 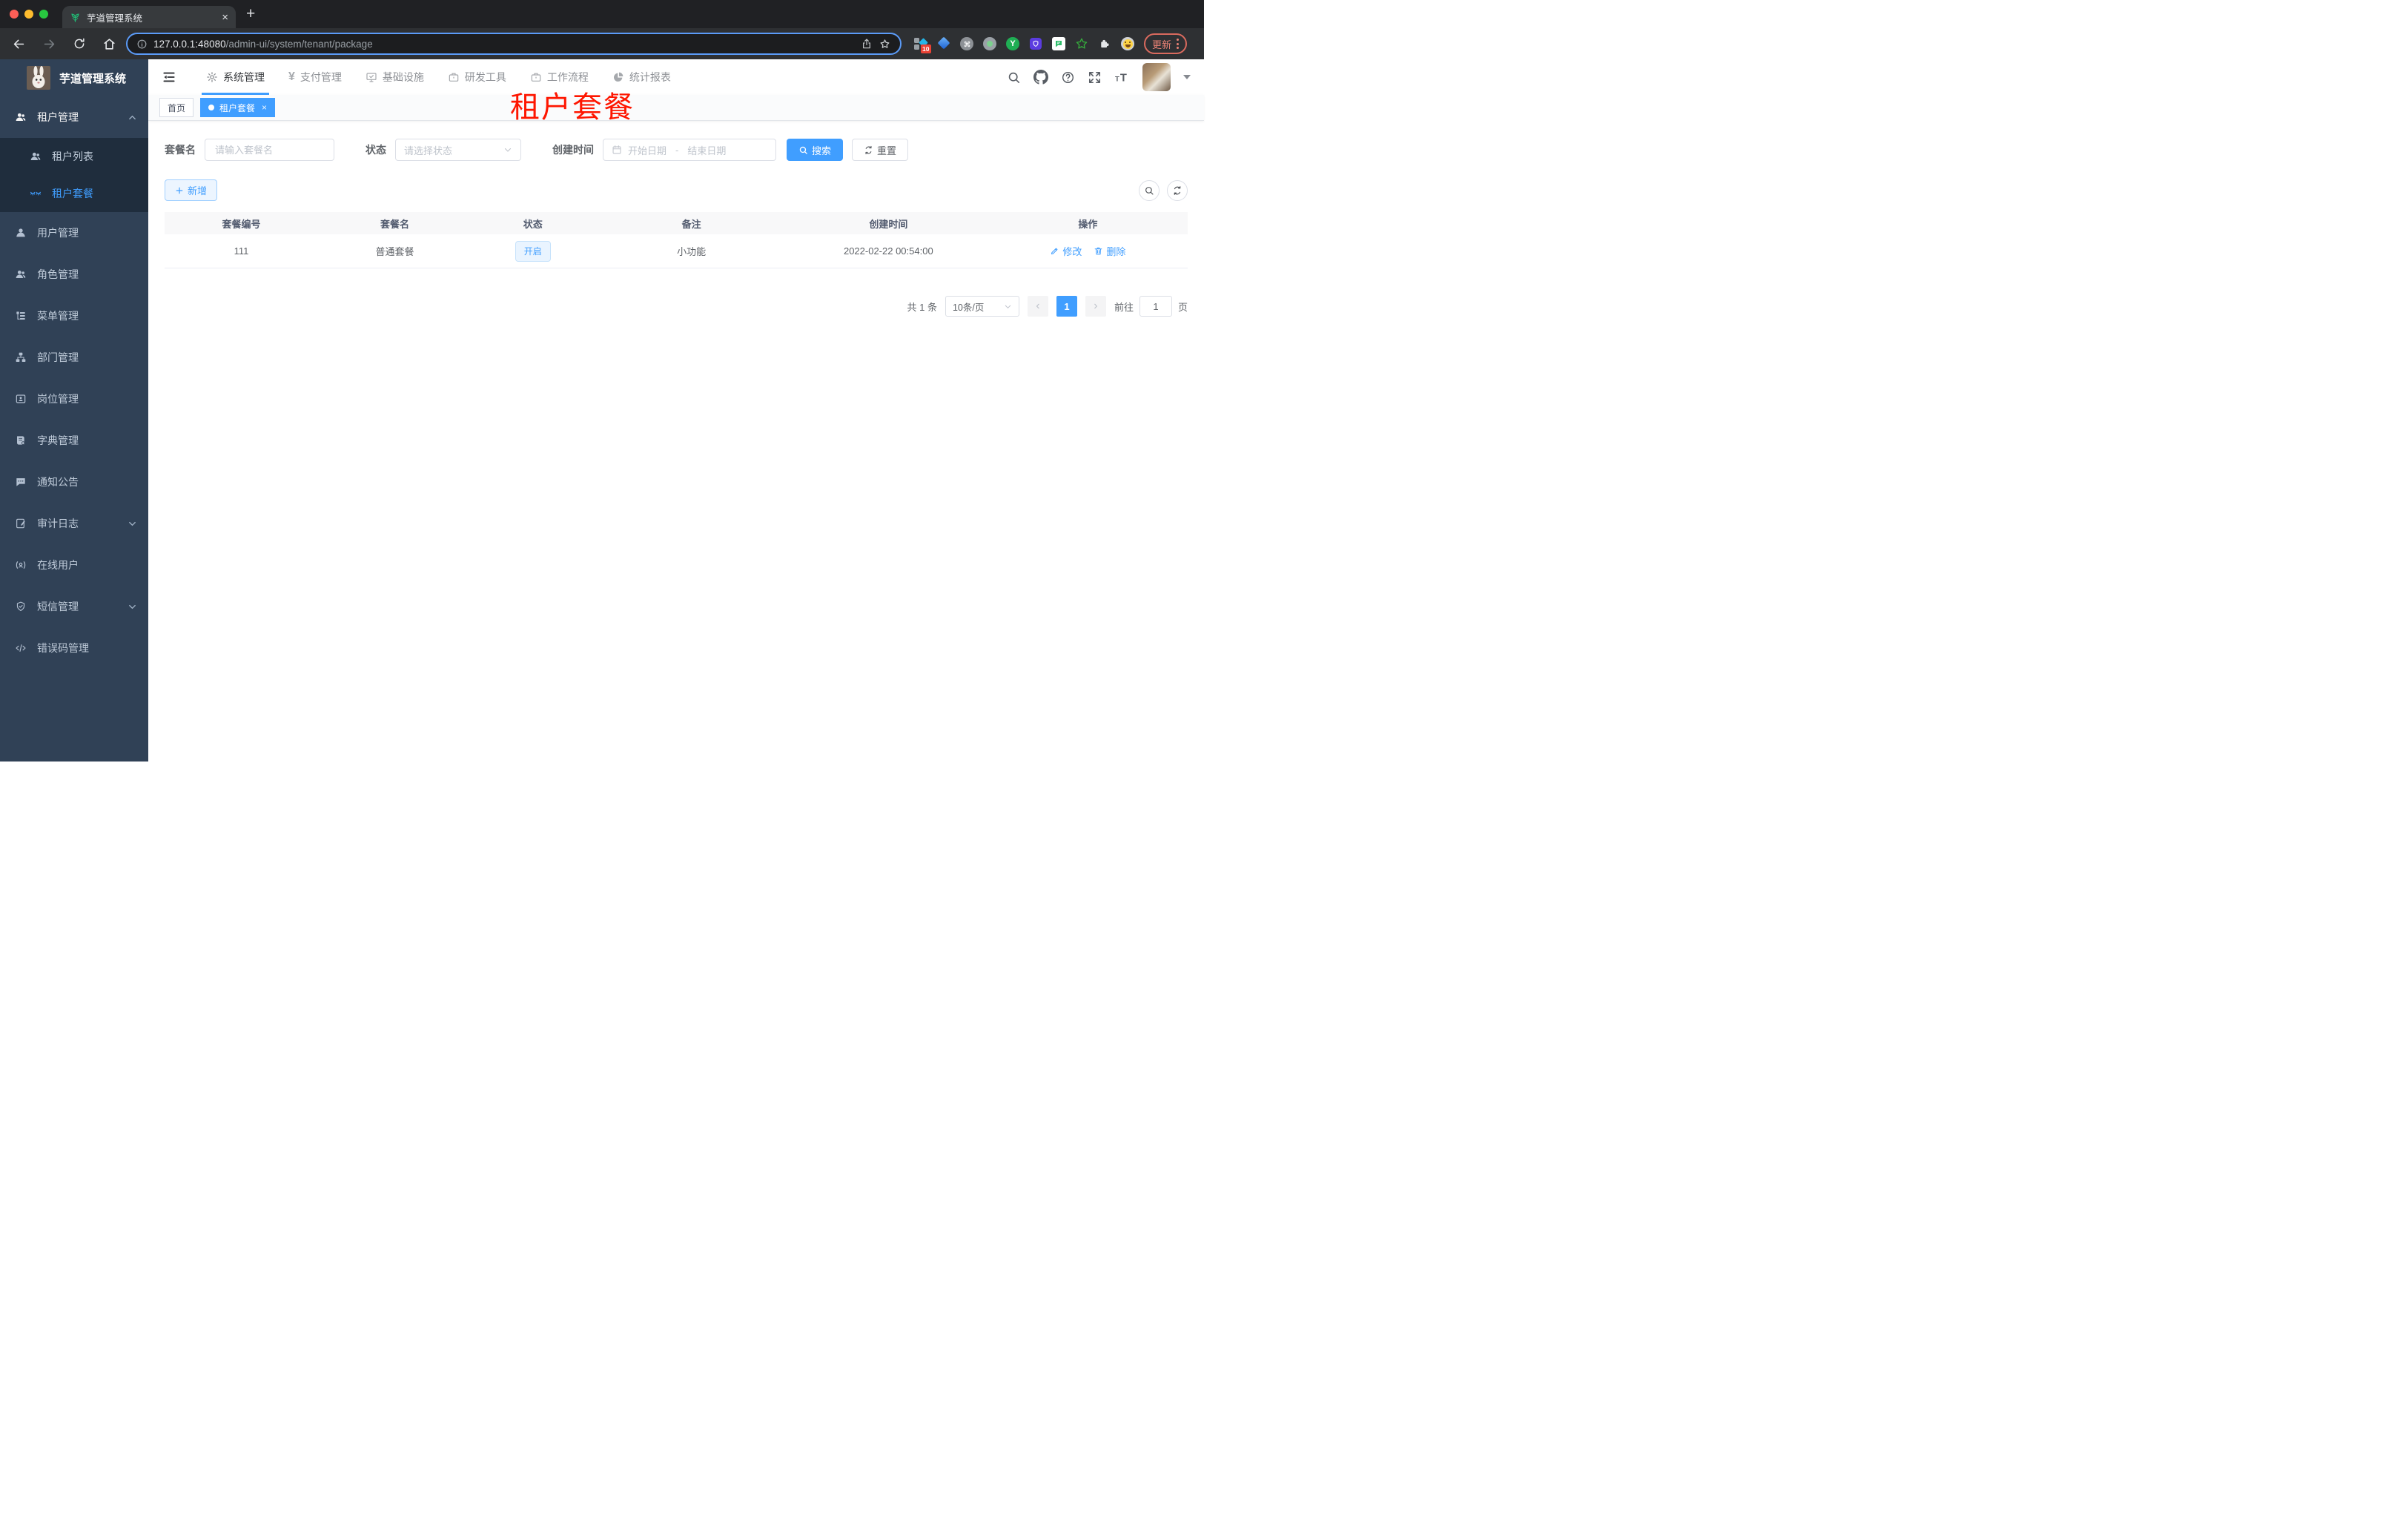 I want to click on sidebar-item-role-management: 角色管理, so click(x=74, y=274).